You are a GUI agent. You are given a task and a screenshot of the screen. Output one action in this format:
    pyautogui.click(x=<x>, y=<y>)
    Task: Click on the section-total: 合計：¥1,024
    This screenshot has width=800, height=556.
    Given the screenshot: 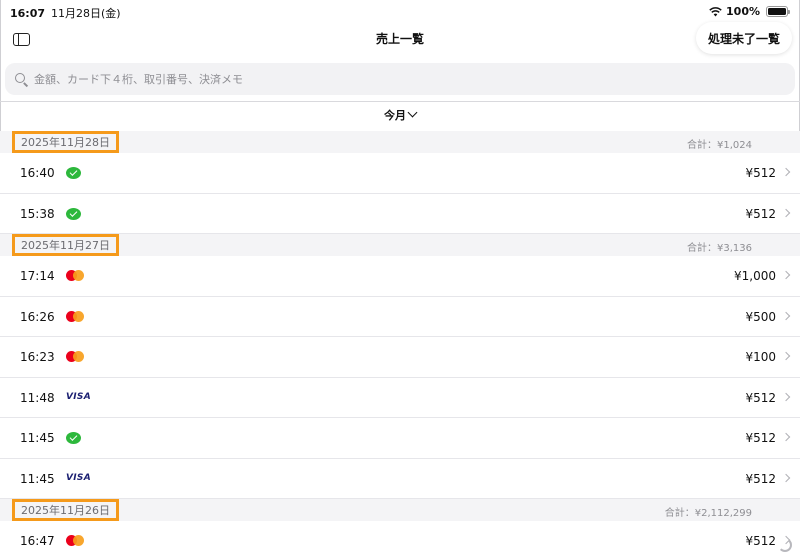 What is the action you would take?
    pyautogui.click(x=719, y=145)
    